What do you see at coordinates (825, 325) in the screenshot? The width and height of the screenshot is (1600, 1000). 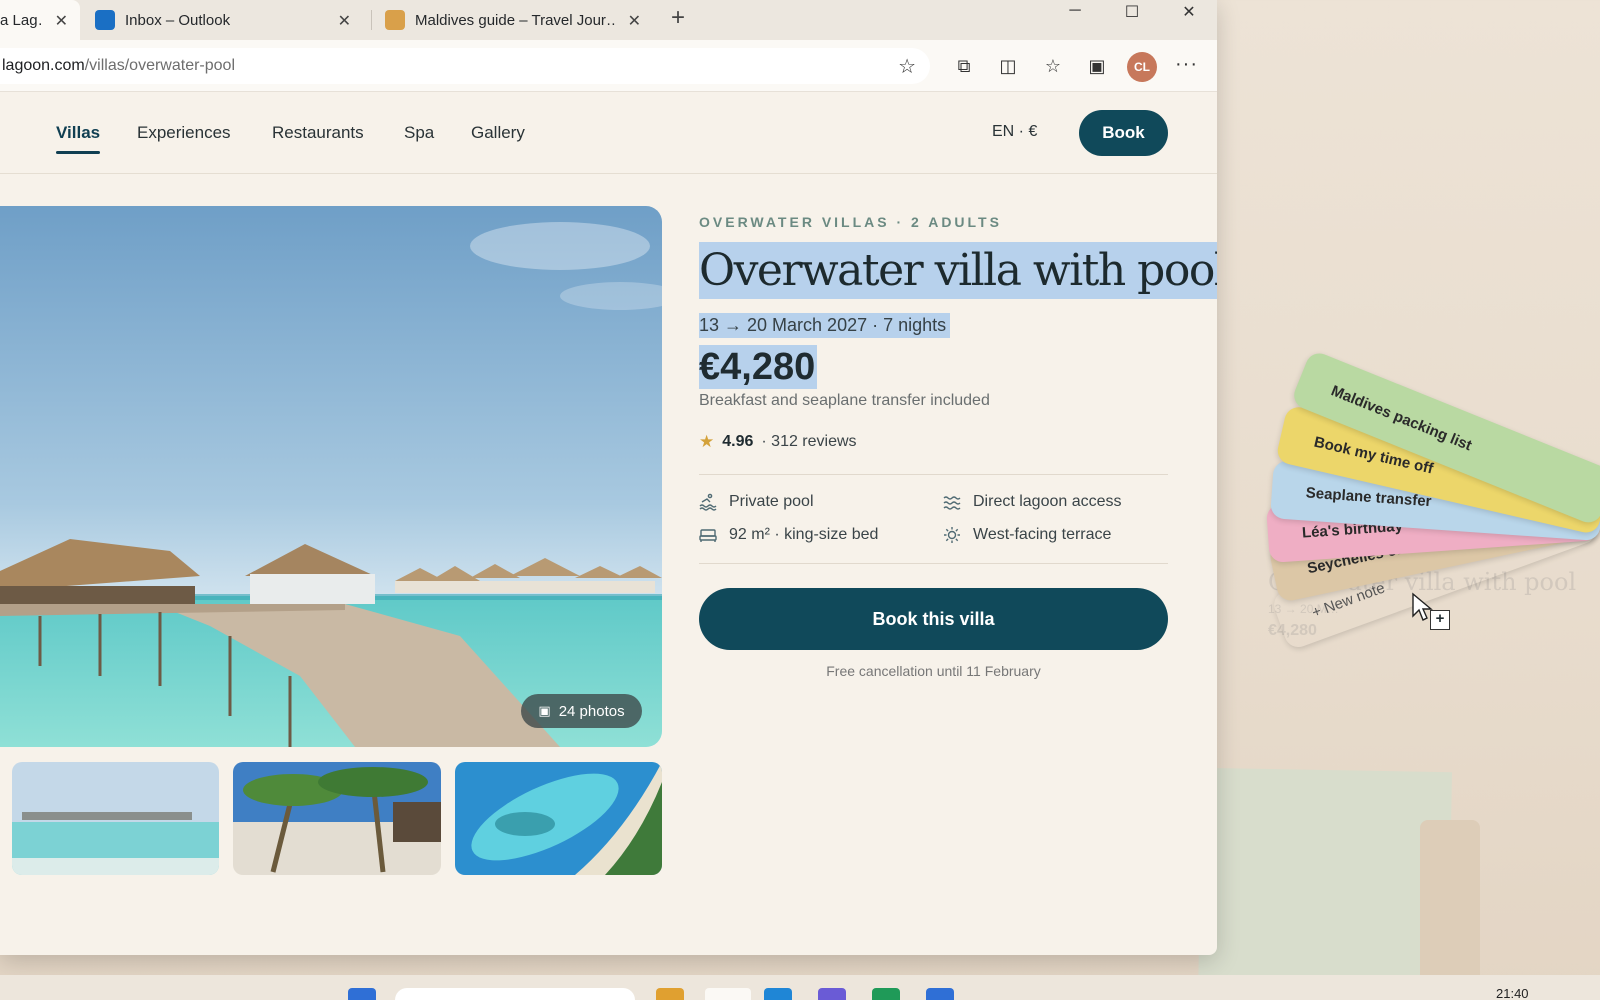 I see `stay-dates: 13 → 20 March 2027 · 7 nights` at bounding box center [825, 325].